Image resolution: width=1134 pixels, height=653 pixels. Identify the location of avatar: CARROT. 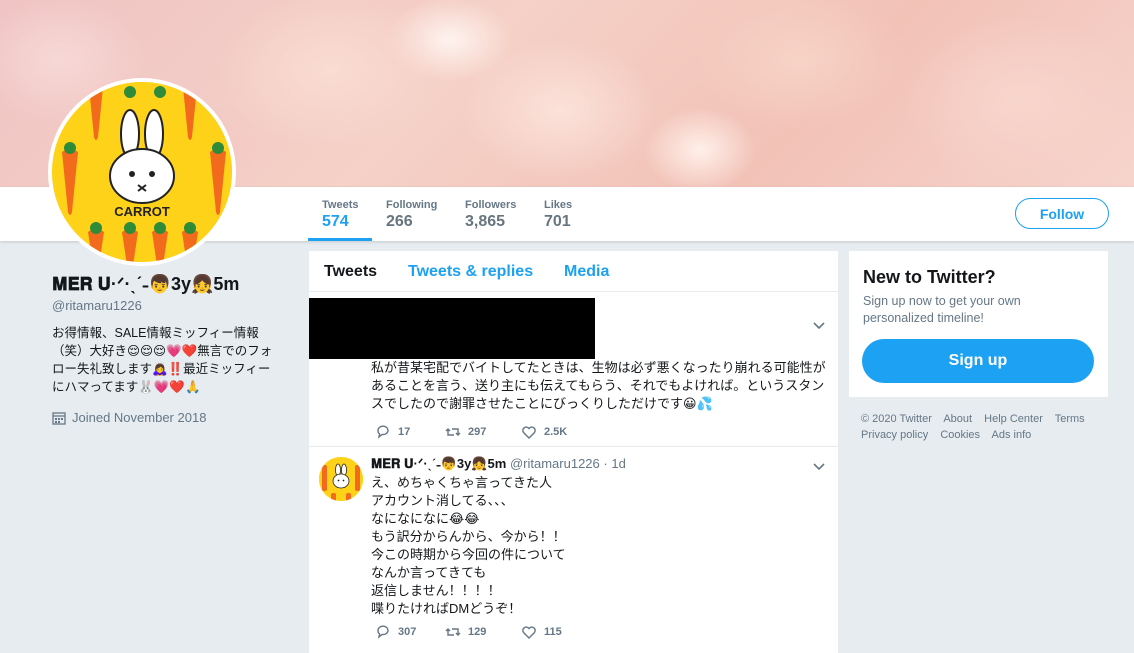
(142, 172).